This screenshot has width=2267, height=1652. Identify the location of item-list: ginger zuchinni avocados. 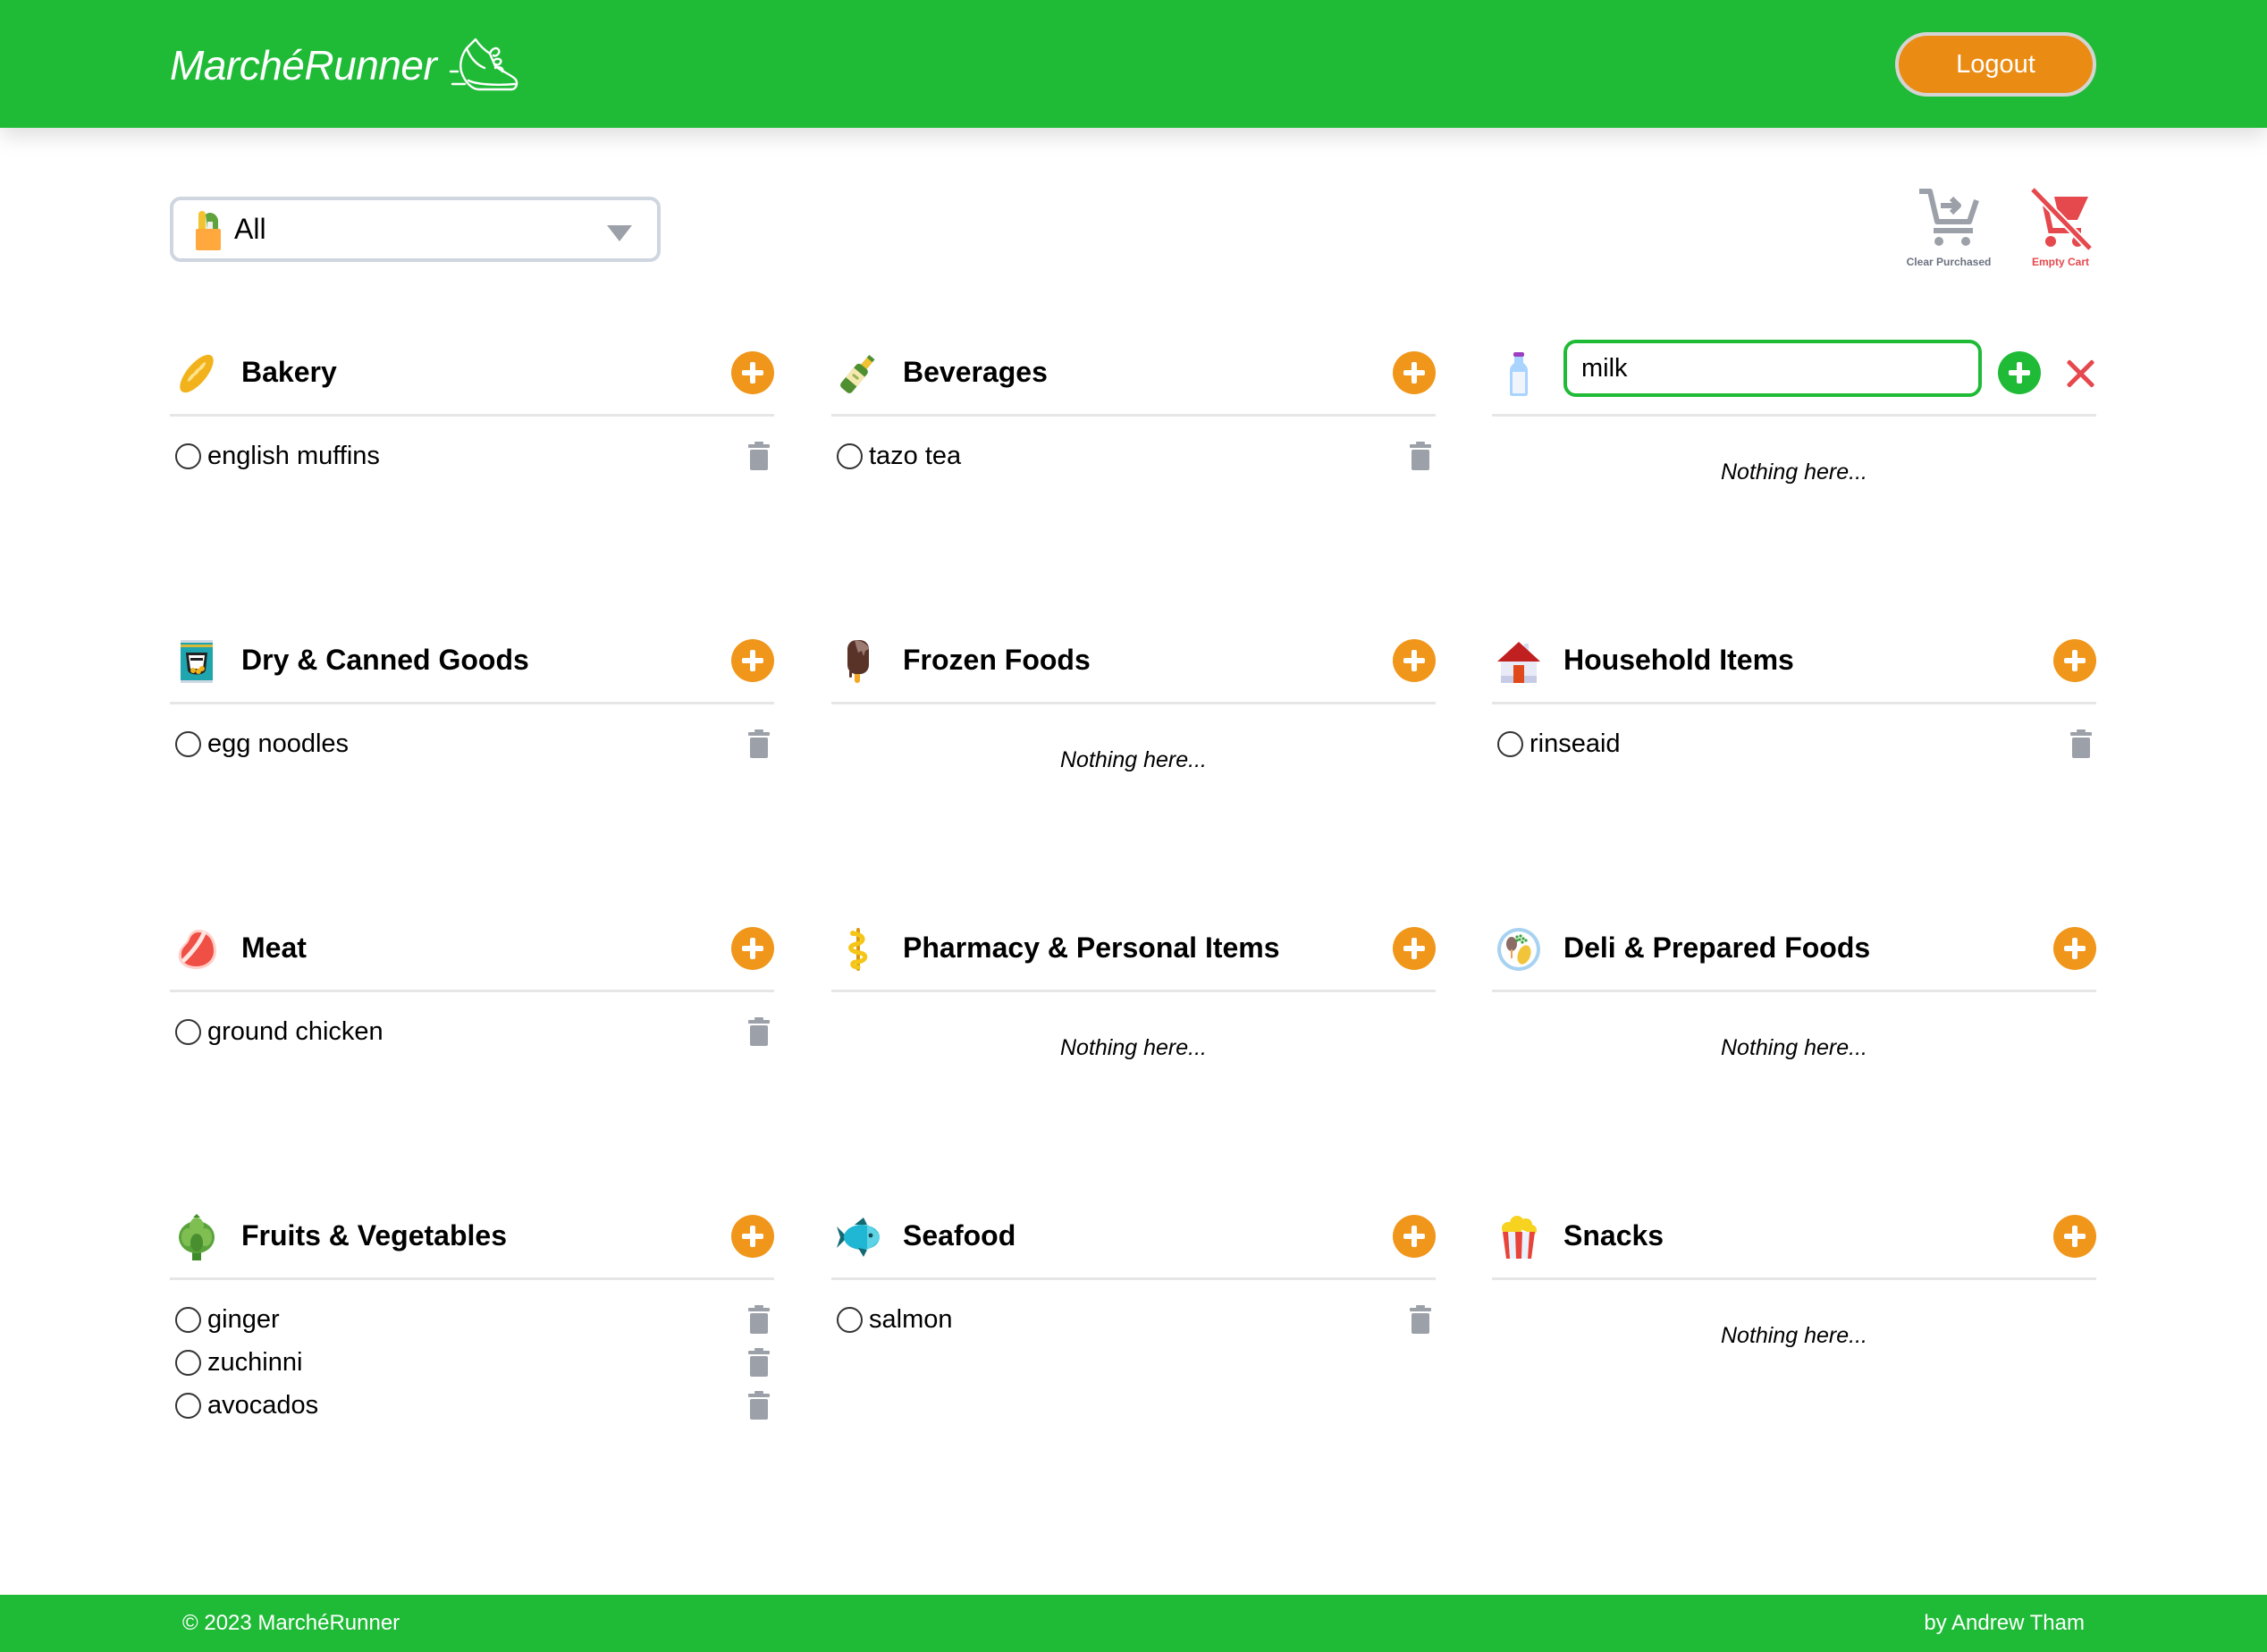
(472, 1353).